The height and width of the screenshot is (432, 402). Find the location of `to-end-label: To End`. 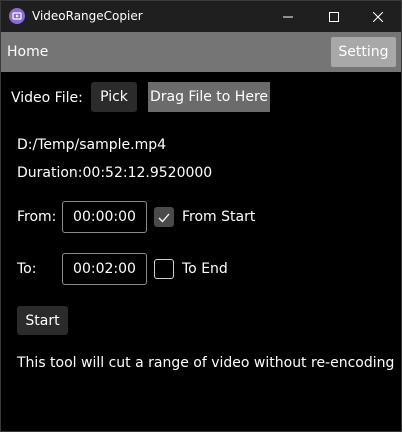

to-end-label: To End is located at coordinates (205, 269).